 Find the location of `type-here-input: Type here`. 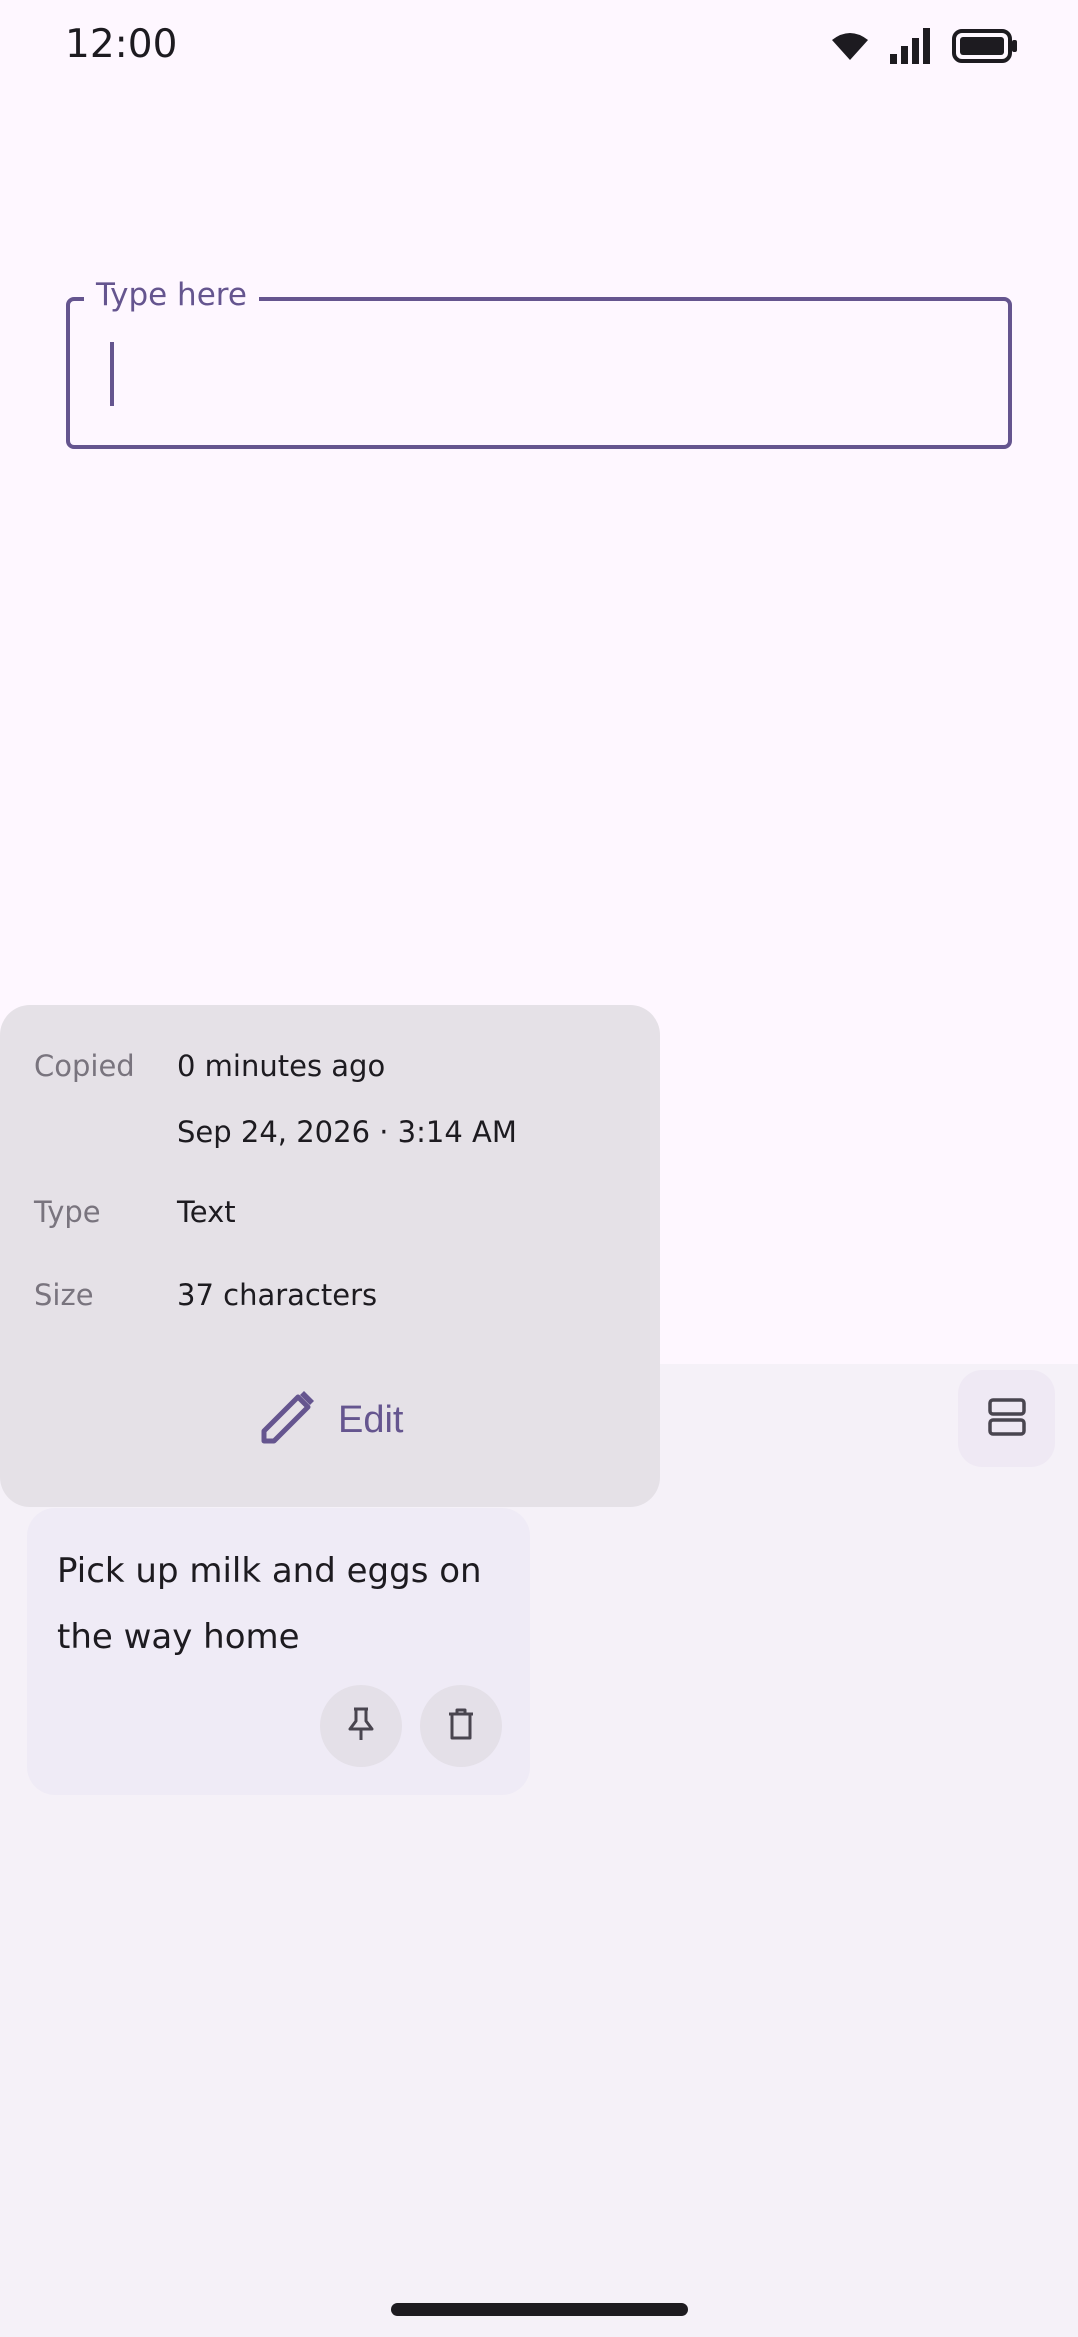

type-here-input: Type here is located at coordinates (539, 362).